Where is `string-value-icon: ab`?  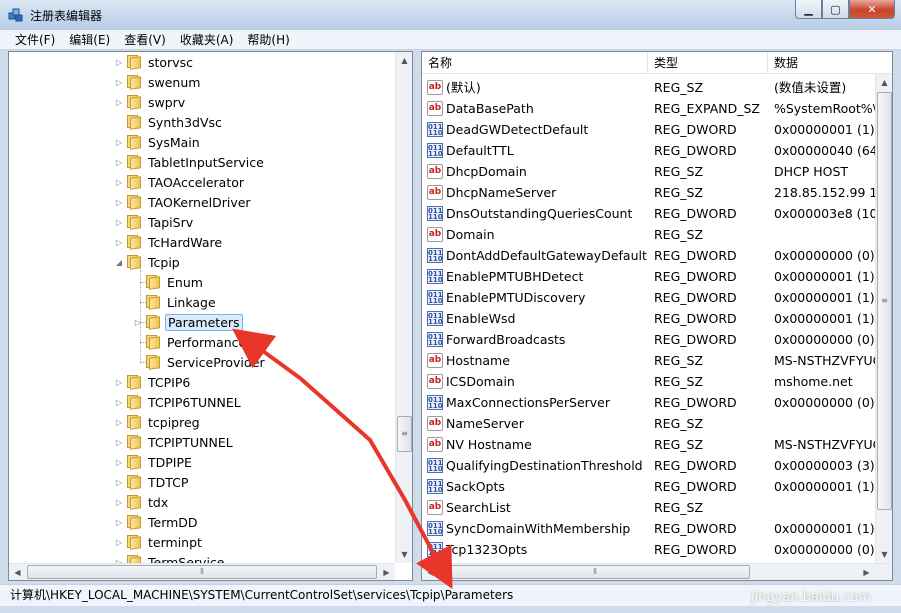
string-value-icon: ab is located at coordinates (435, 360).